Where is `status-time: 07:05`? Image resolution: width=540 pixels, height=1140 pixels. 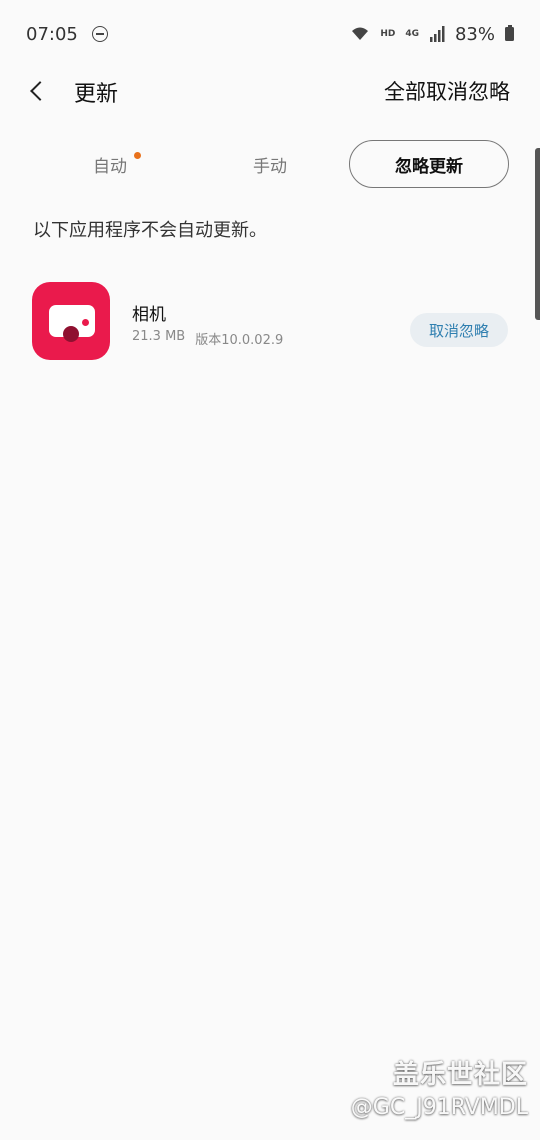 status-time: 07:05 is located at coordinates (52, 34).